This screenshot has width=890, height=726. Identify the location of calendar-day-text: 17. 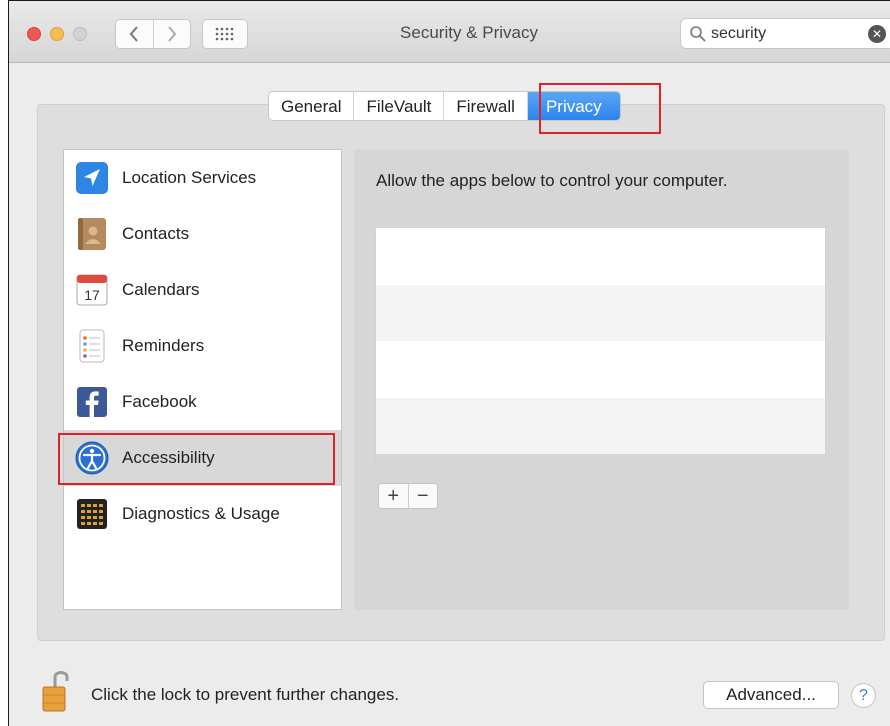
(92, 295).